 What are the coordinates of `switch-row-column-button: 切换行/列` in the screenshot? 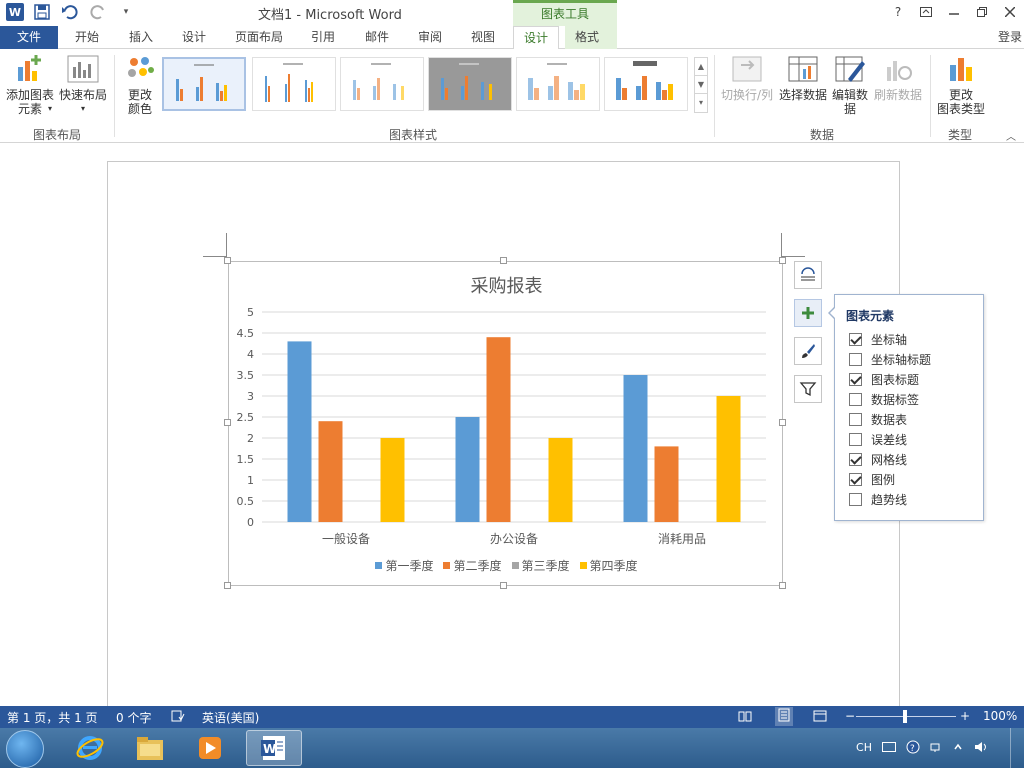 It's located at (747, 77).